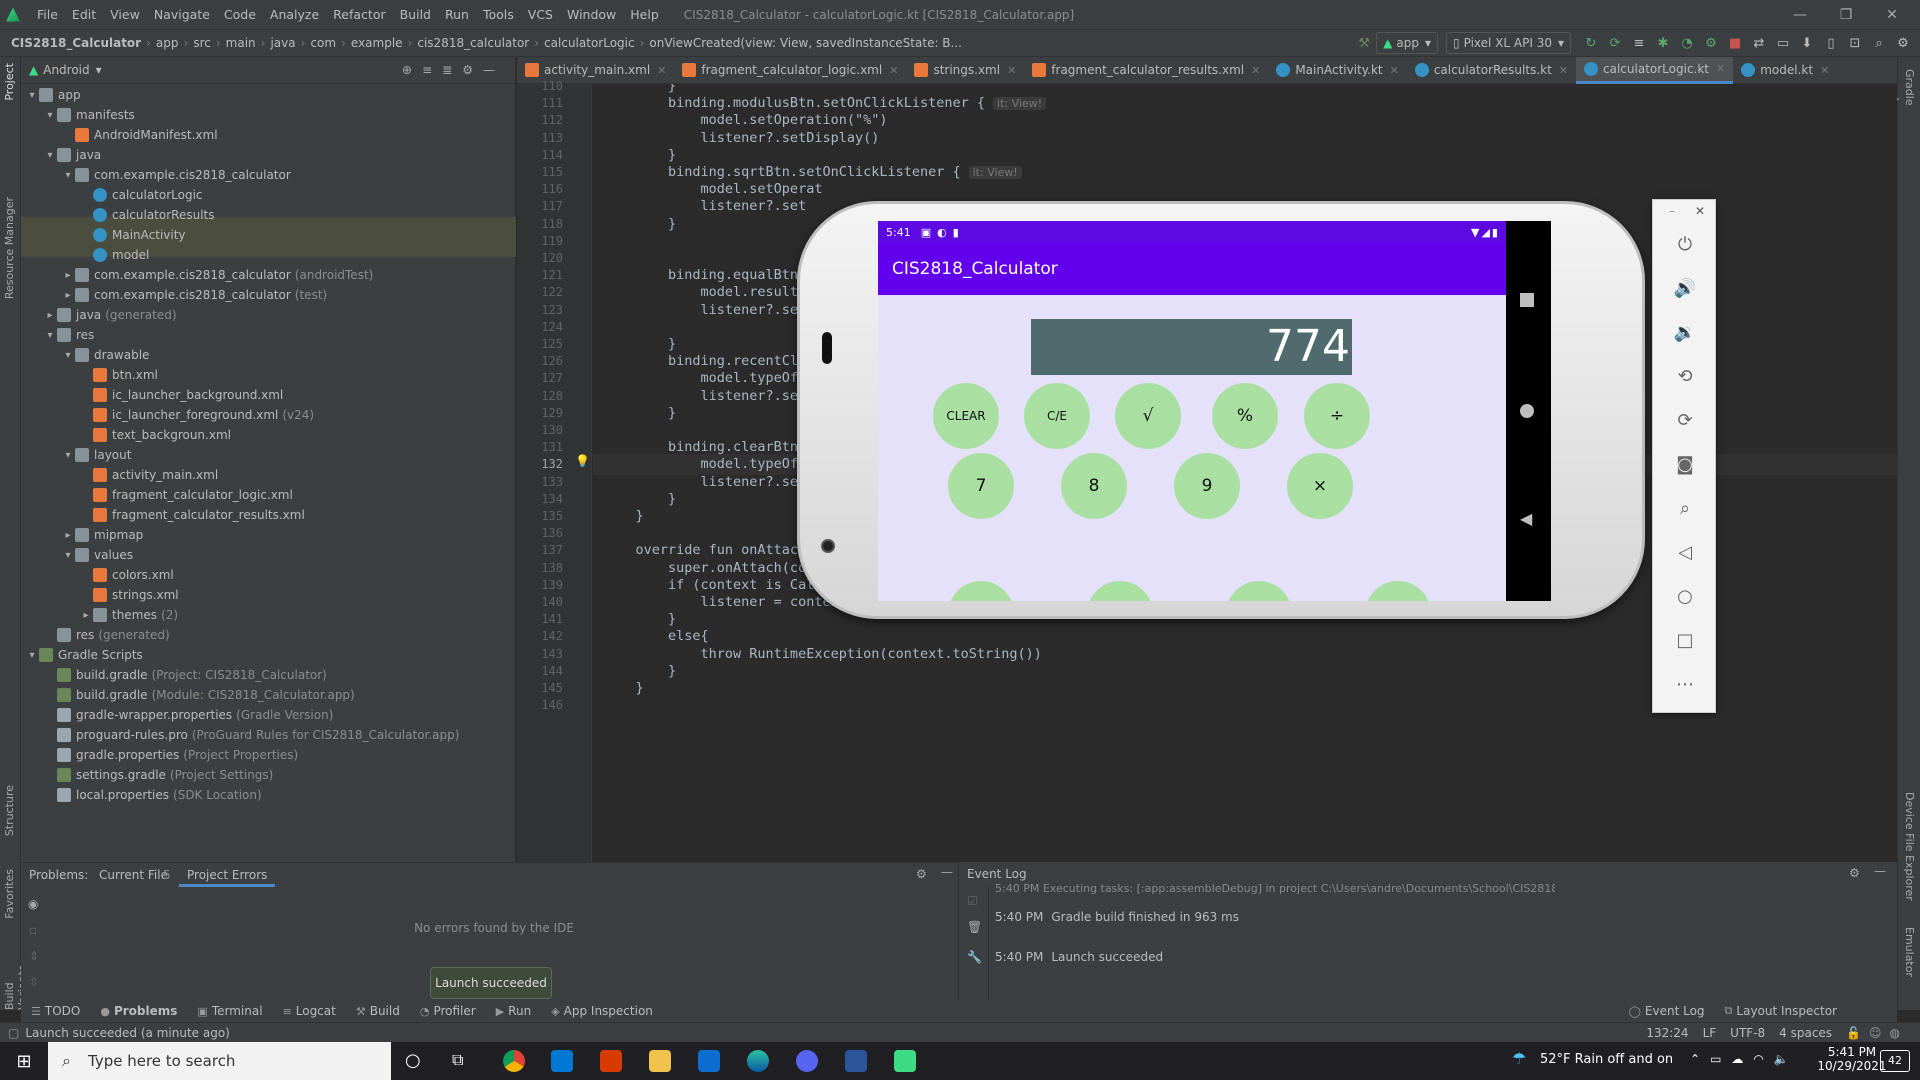  Describe the element at coordinates (9, 82) in the screenshot. I see `project-tool-button: Project` at that location.